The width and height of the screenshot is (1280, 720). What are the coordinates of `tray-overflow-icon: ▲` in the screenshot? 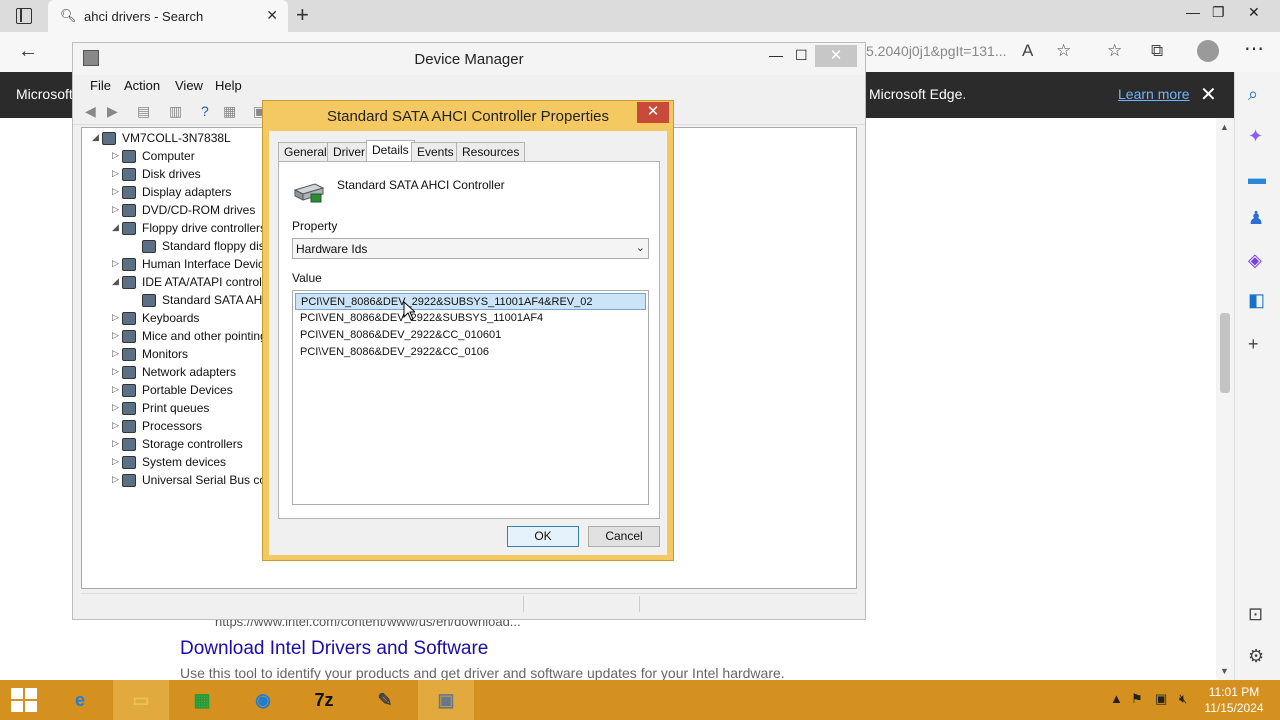 It's located at (1116, 698).